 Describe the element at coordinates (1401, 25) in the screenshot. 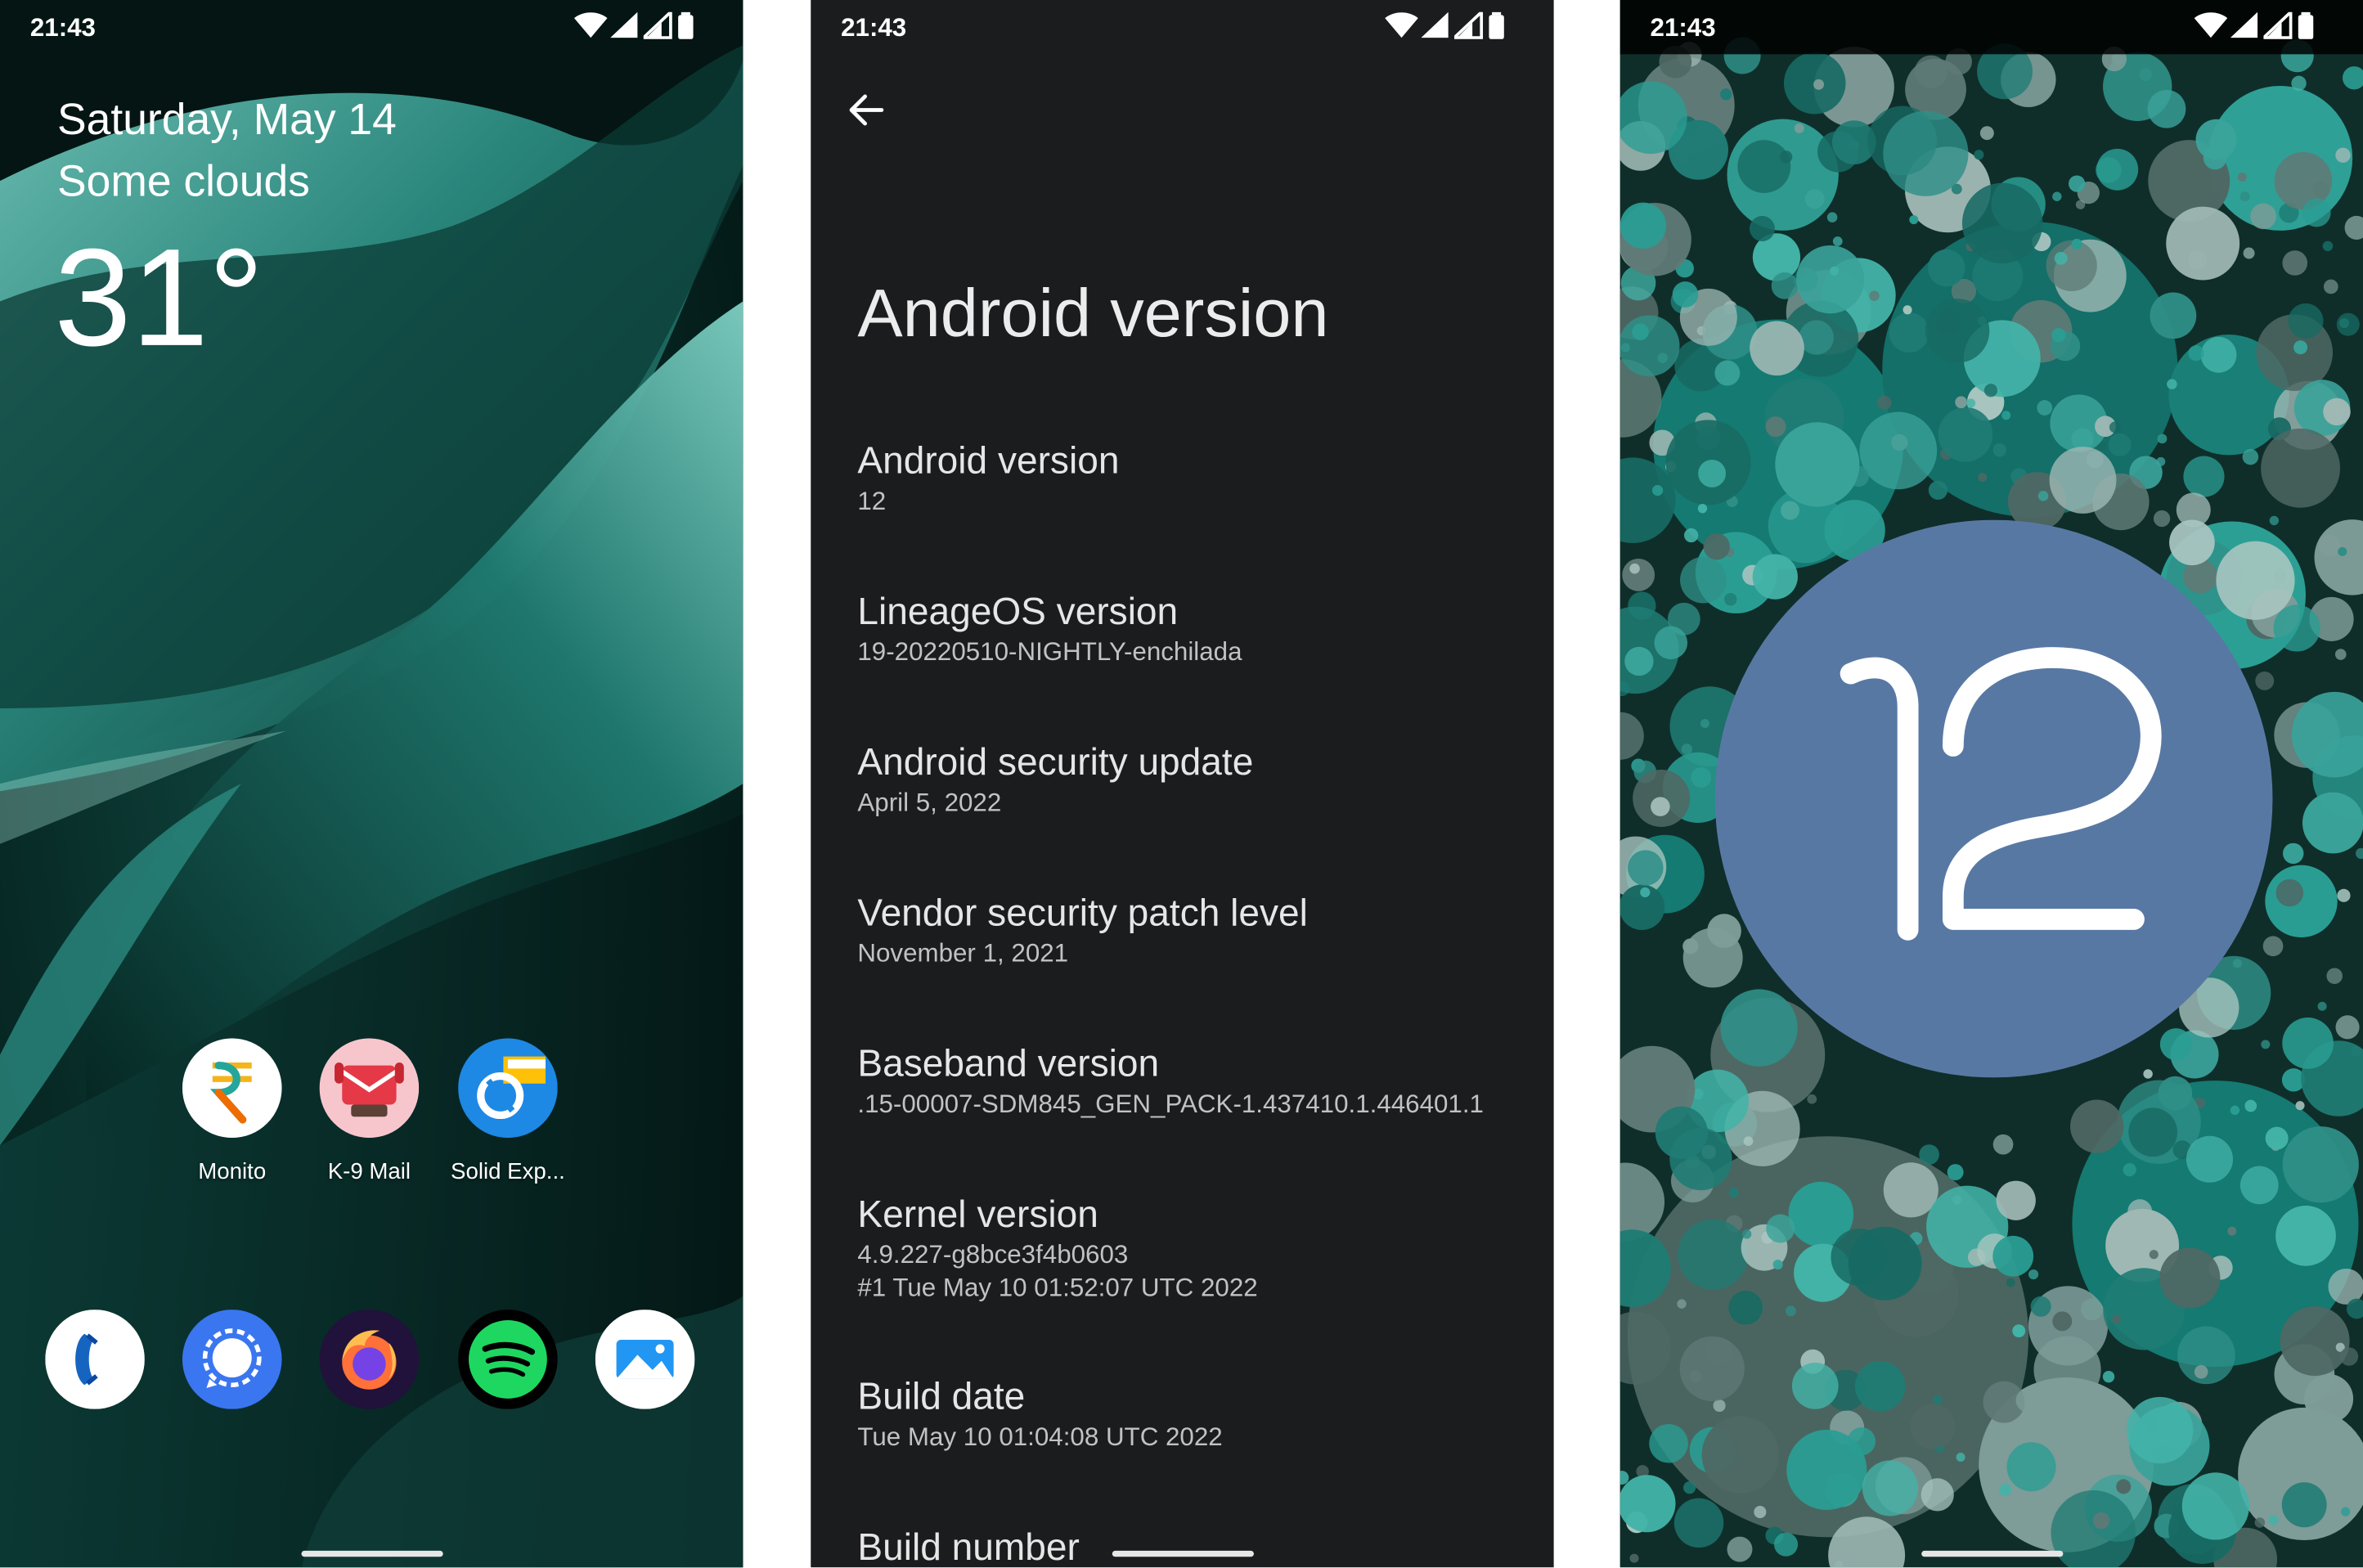

I see `wifi-icon` at that location.